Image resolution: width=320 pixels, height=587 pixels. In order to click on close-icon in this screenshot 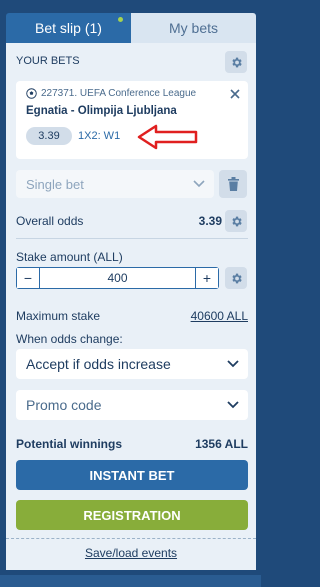, I will do `click(235, 94)`.